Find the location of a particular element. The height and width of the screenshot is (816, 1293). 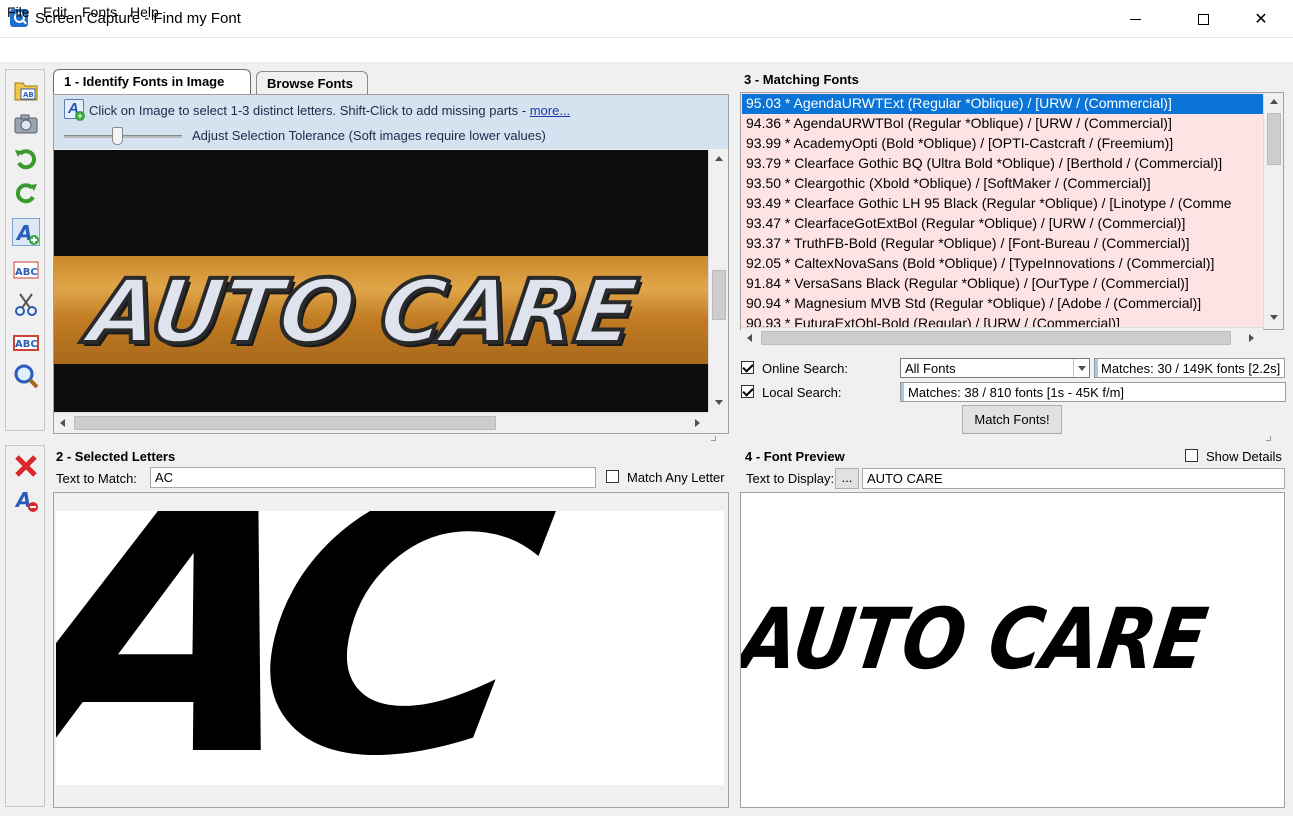

left-toolbar-letters: A is located at coordinates (25, 626).